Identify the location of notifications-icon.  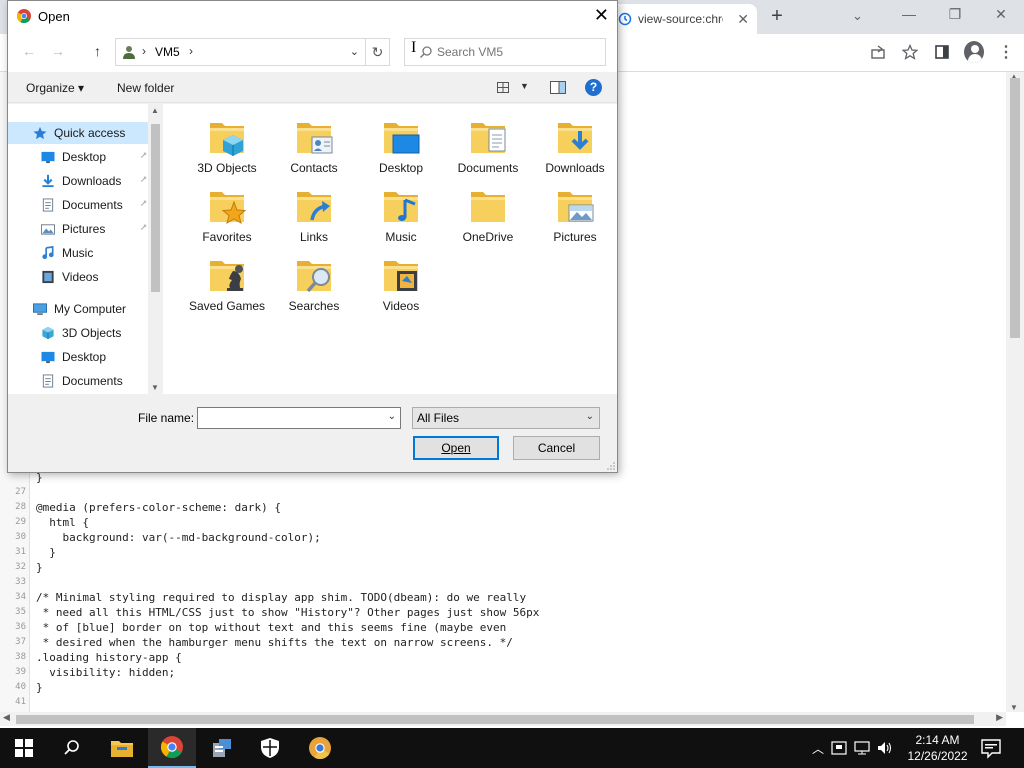
(991, 748).